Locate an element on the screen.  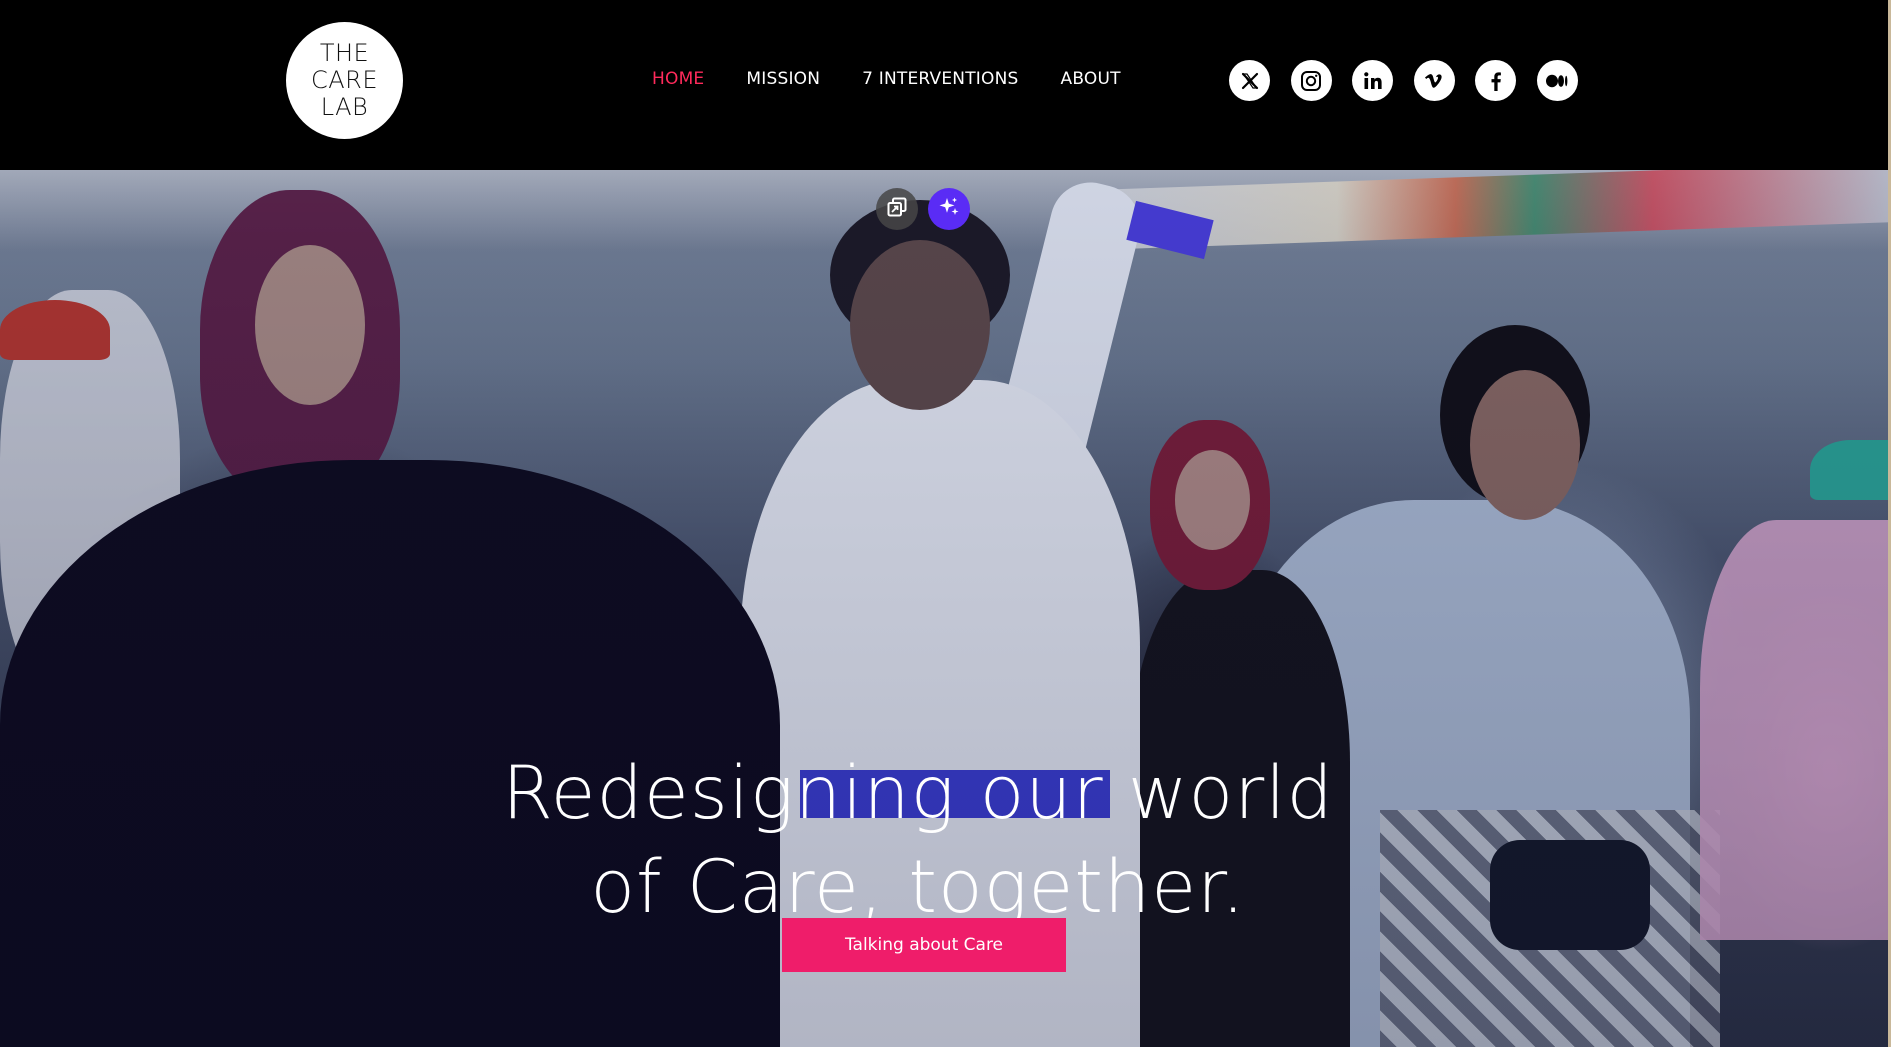
ai-sparkle-icon is located at coordinates (949, 209).